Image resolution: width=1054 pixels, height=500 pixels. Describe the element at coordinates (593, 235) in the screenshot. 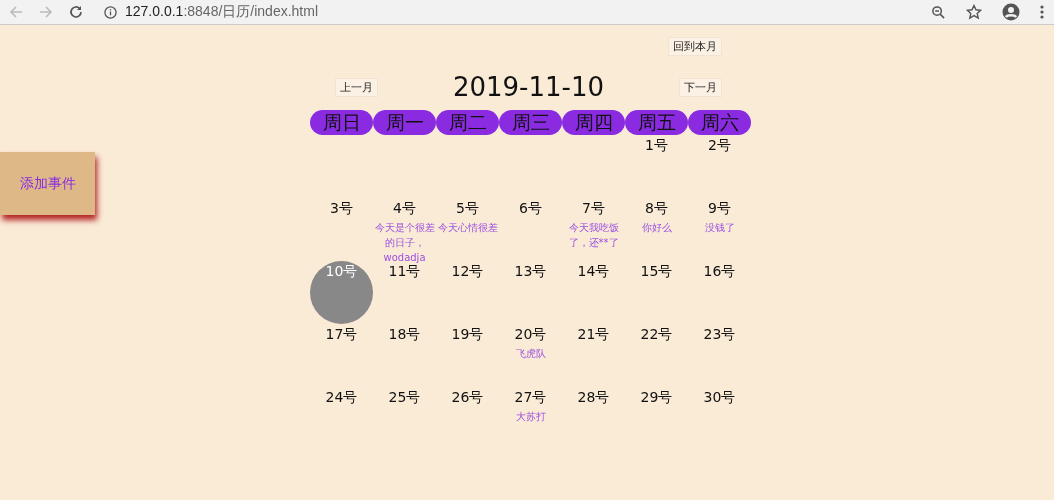

I see `event-note: 今天我吃饭了，还**了` at that location.